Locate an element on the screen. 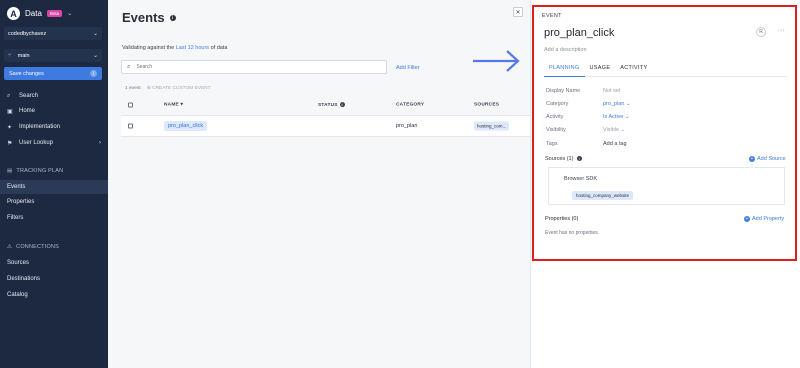 The width and height of the screenshot is (800, 368). brand-title: Data is located at coordinates (33, 13).